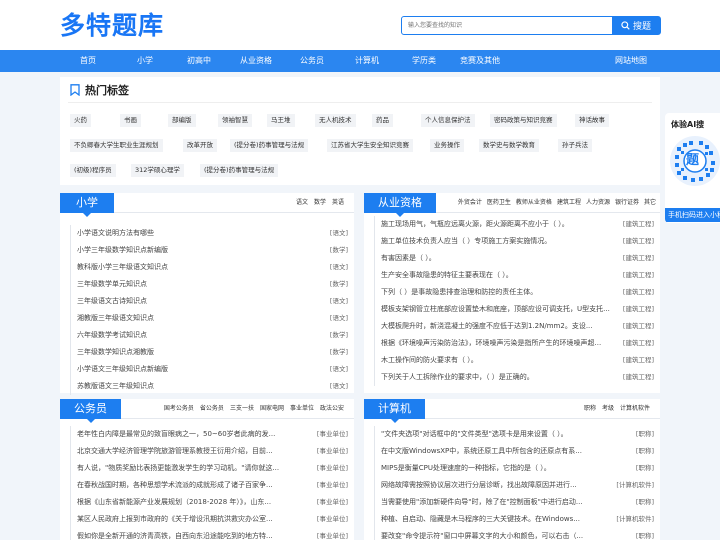  Describe the element at coordinates (320, 203) in the screenshot. I see `panel-tag: 数学` at that location.